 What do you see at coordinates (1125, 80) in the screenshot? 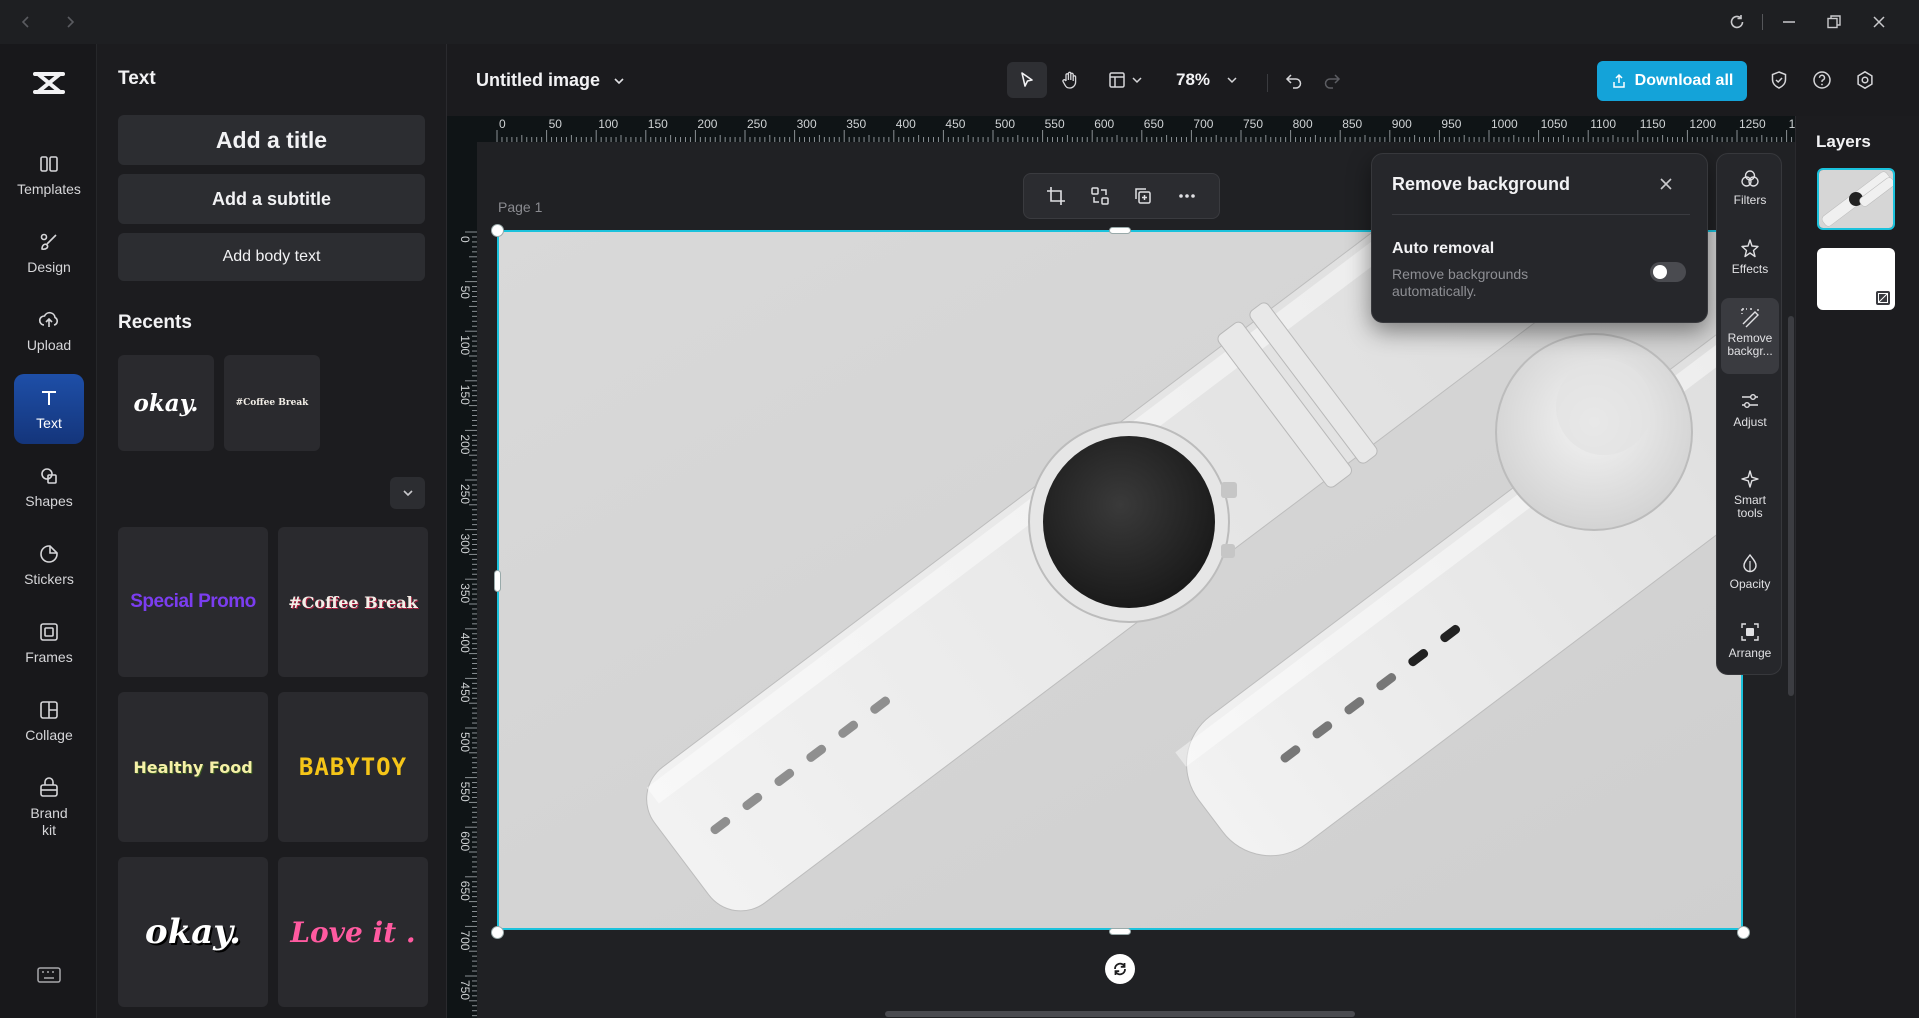
I see `layout-menu-button` at bounding box center [1125, 80].